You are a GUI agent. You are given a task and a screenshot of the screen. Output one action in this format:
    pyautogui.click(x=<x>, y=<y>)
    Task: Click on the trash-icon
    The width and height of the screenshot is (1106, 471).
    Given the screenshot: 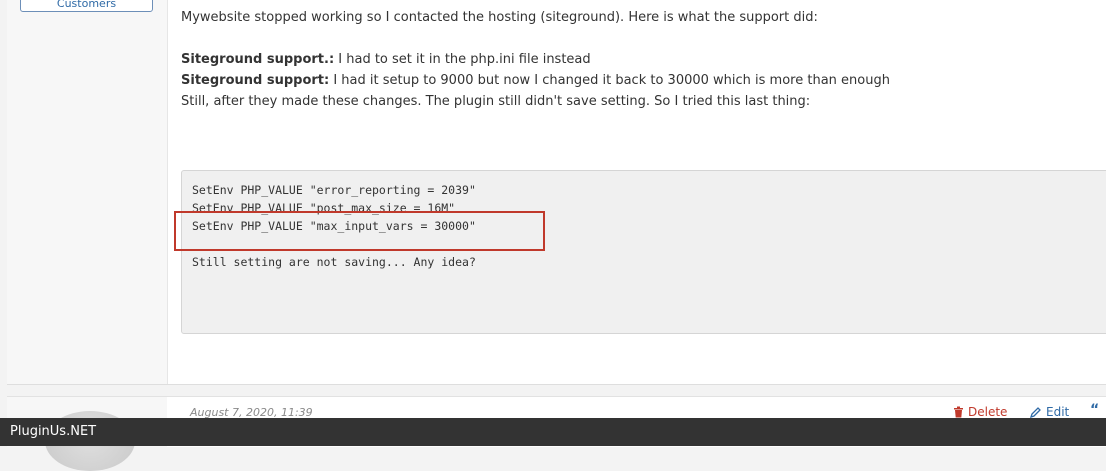 What is the action you would take?
    pyautogui.click(x=958, y=412)
    